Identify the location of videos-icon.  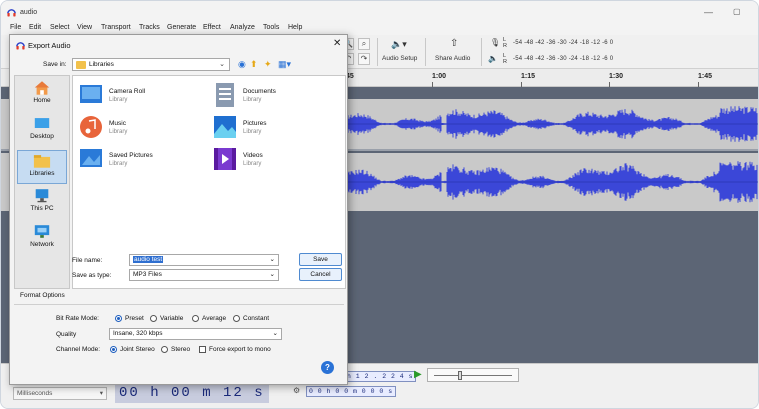
(225, 159).